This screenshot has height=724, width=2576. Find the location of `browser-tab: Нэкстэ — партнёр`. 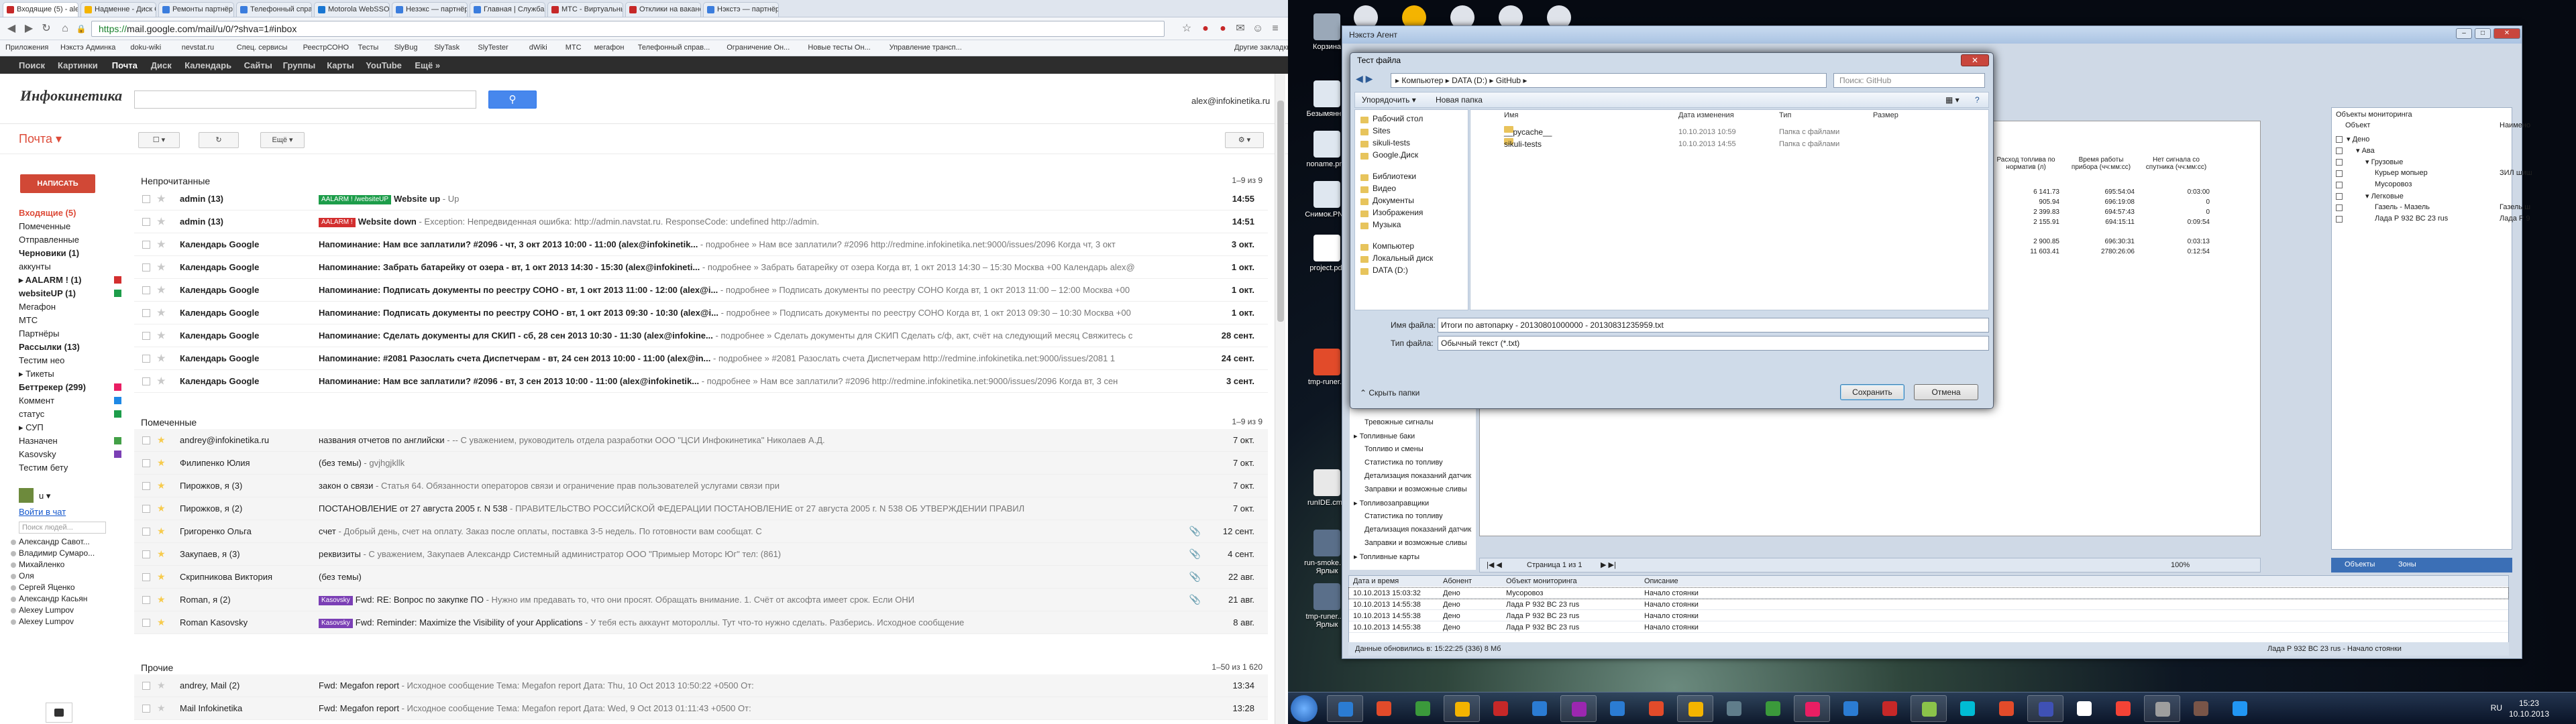

browser-tab: Нэкстэ — партнёр is located at coordinates (741, 9).